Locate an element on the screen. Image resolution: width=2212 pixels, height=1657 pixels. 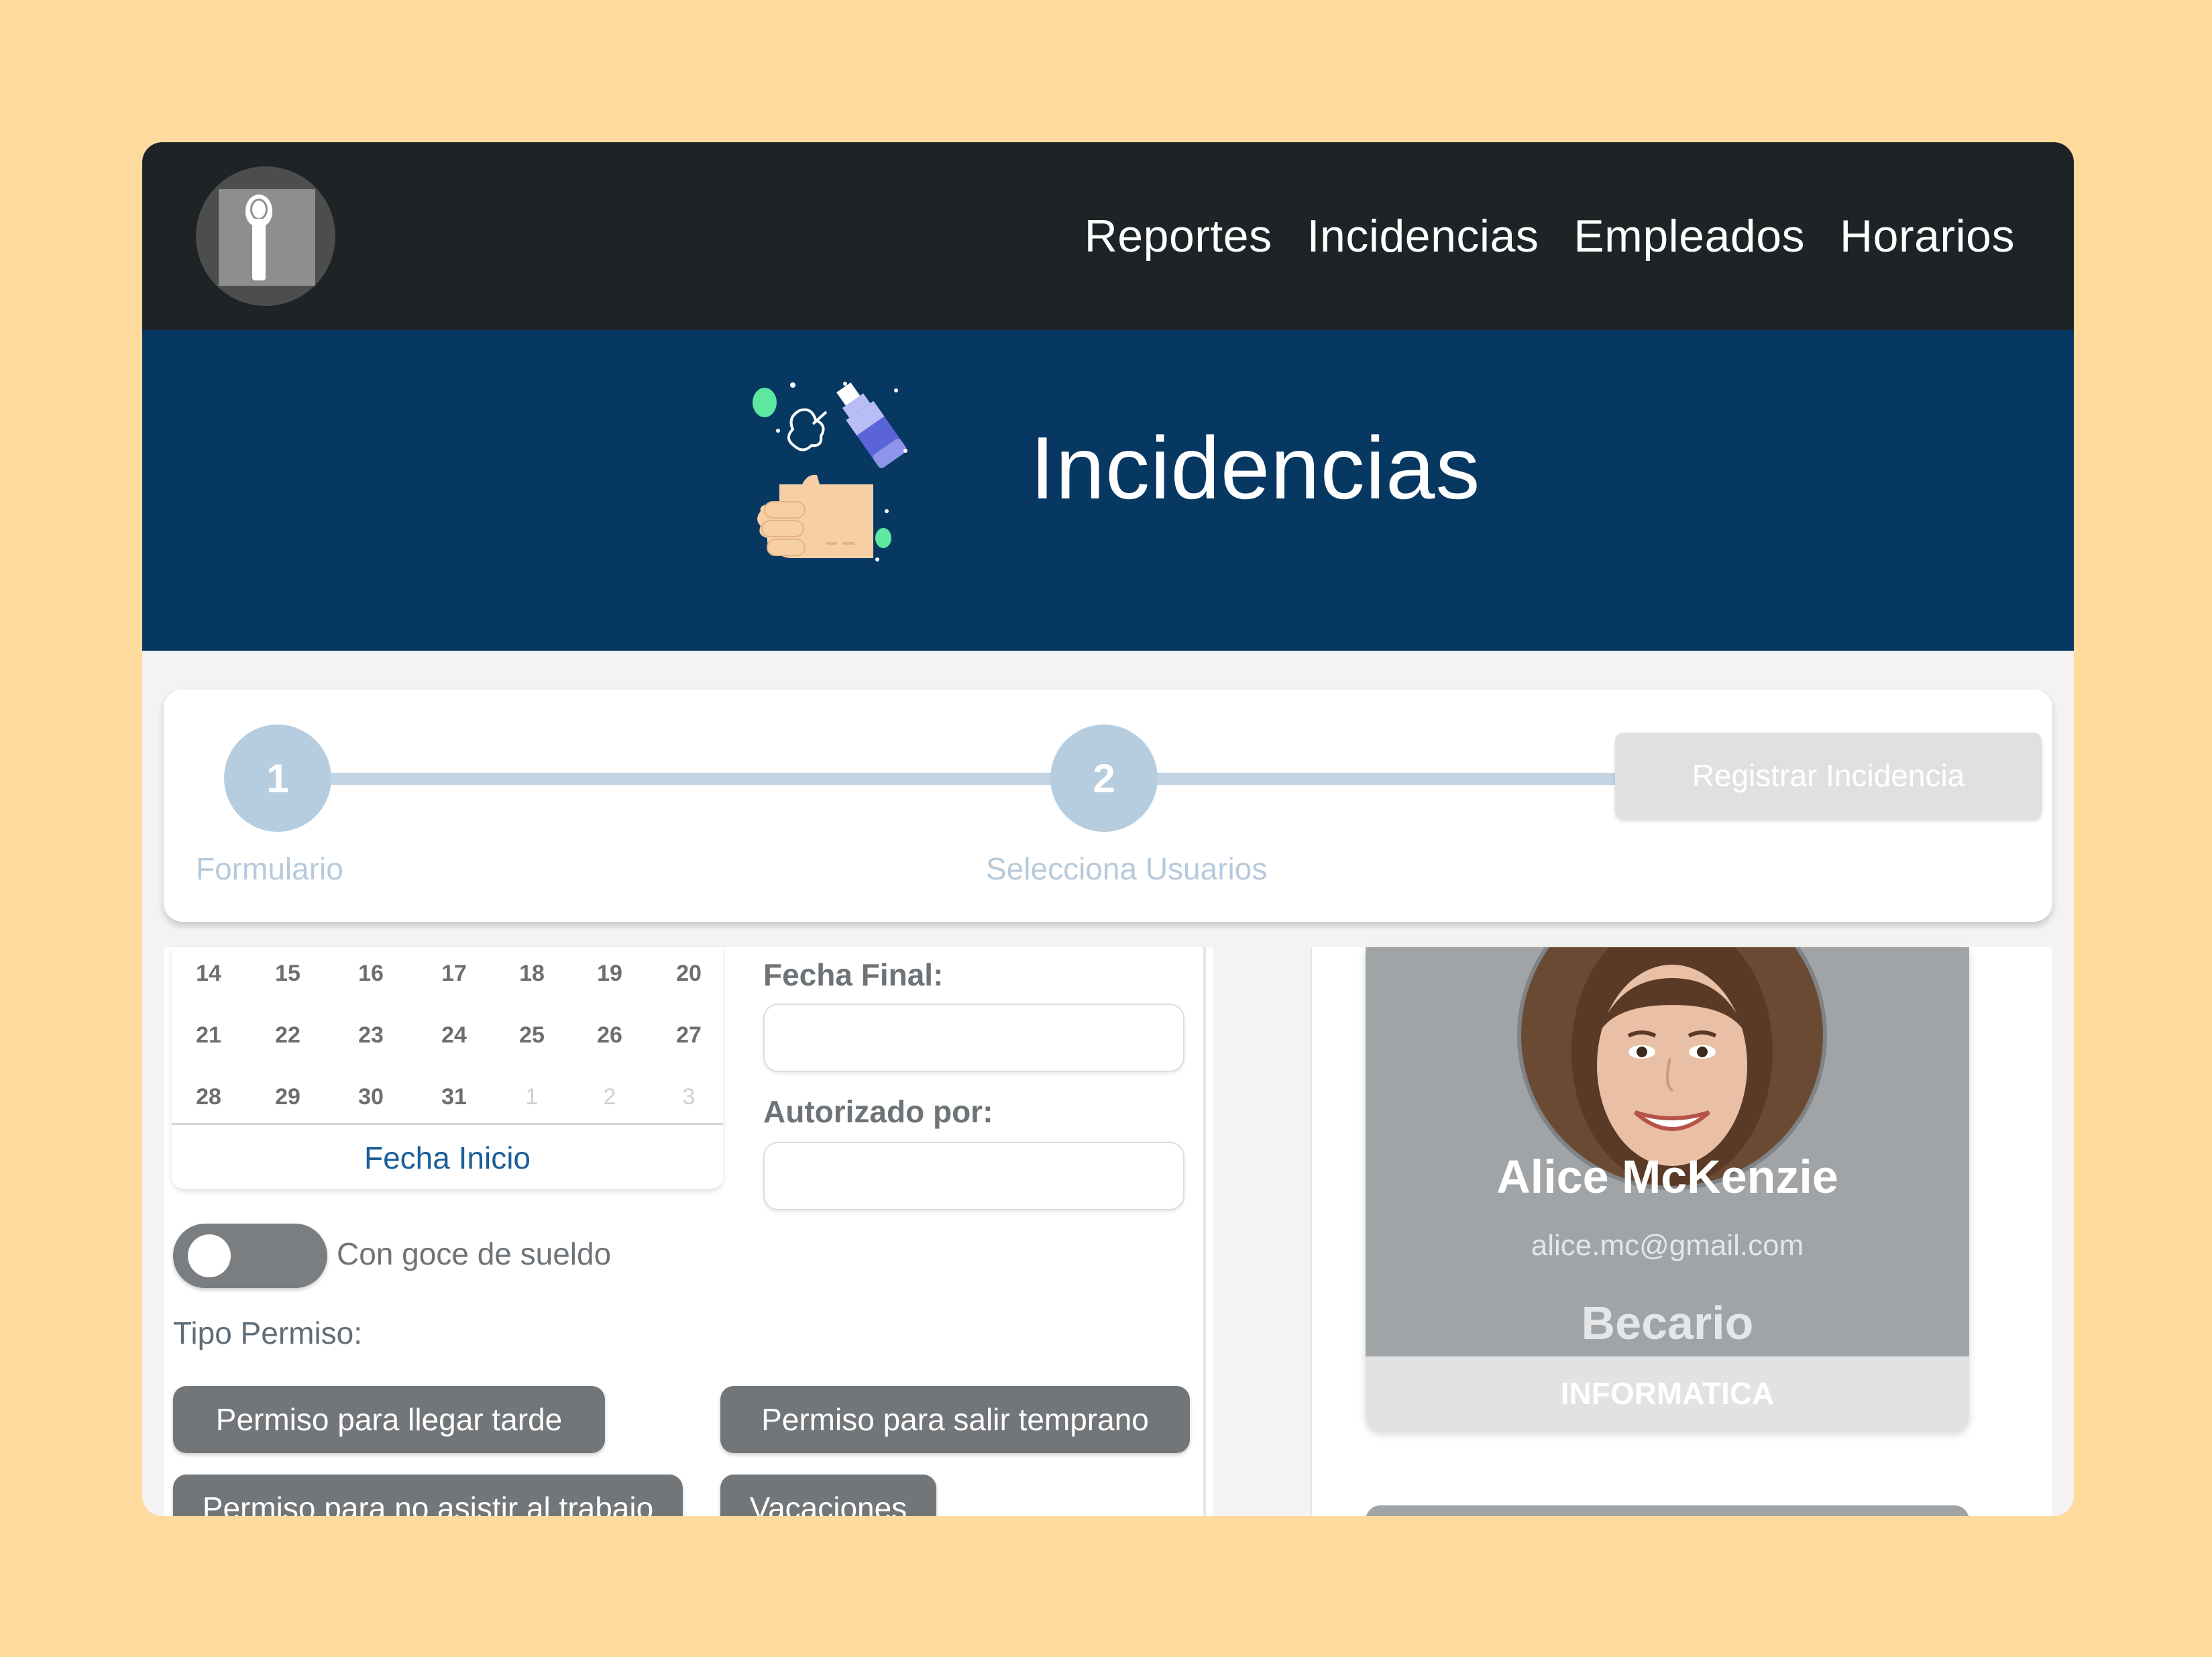
con-goce-toggle is located at coordinates (250, 1256).